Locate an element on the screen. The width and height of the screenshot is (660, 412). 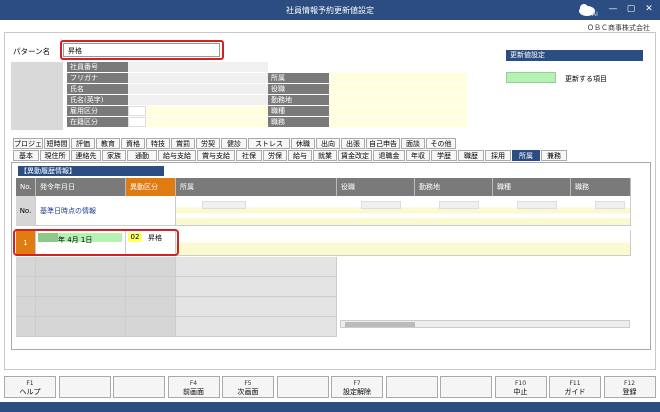
tab-row2: 賞与支給 is located at coordinates (216, 155).